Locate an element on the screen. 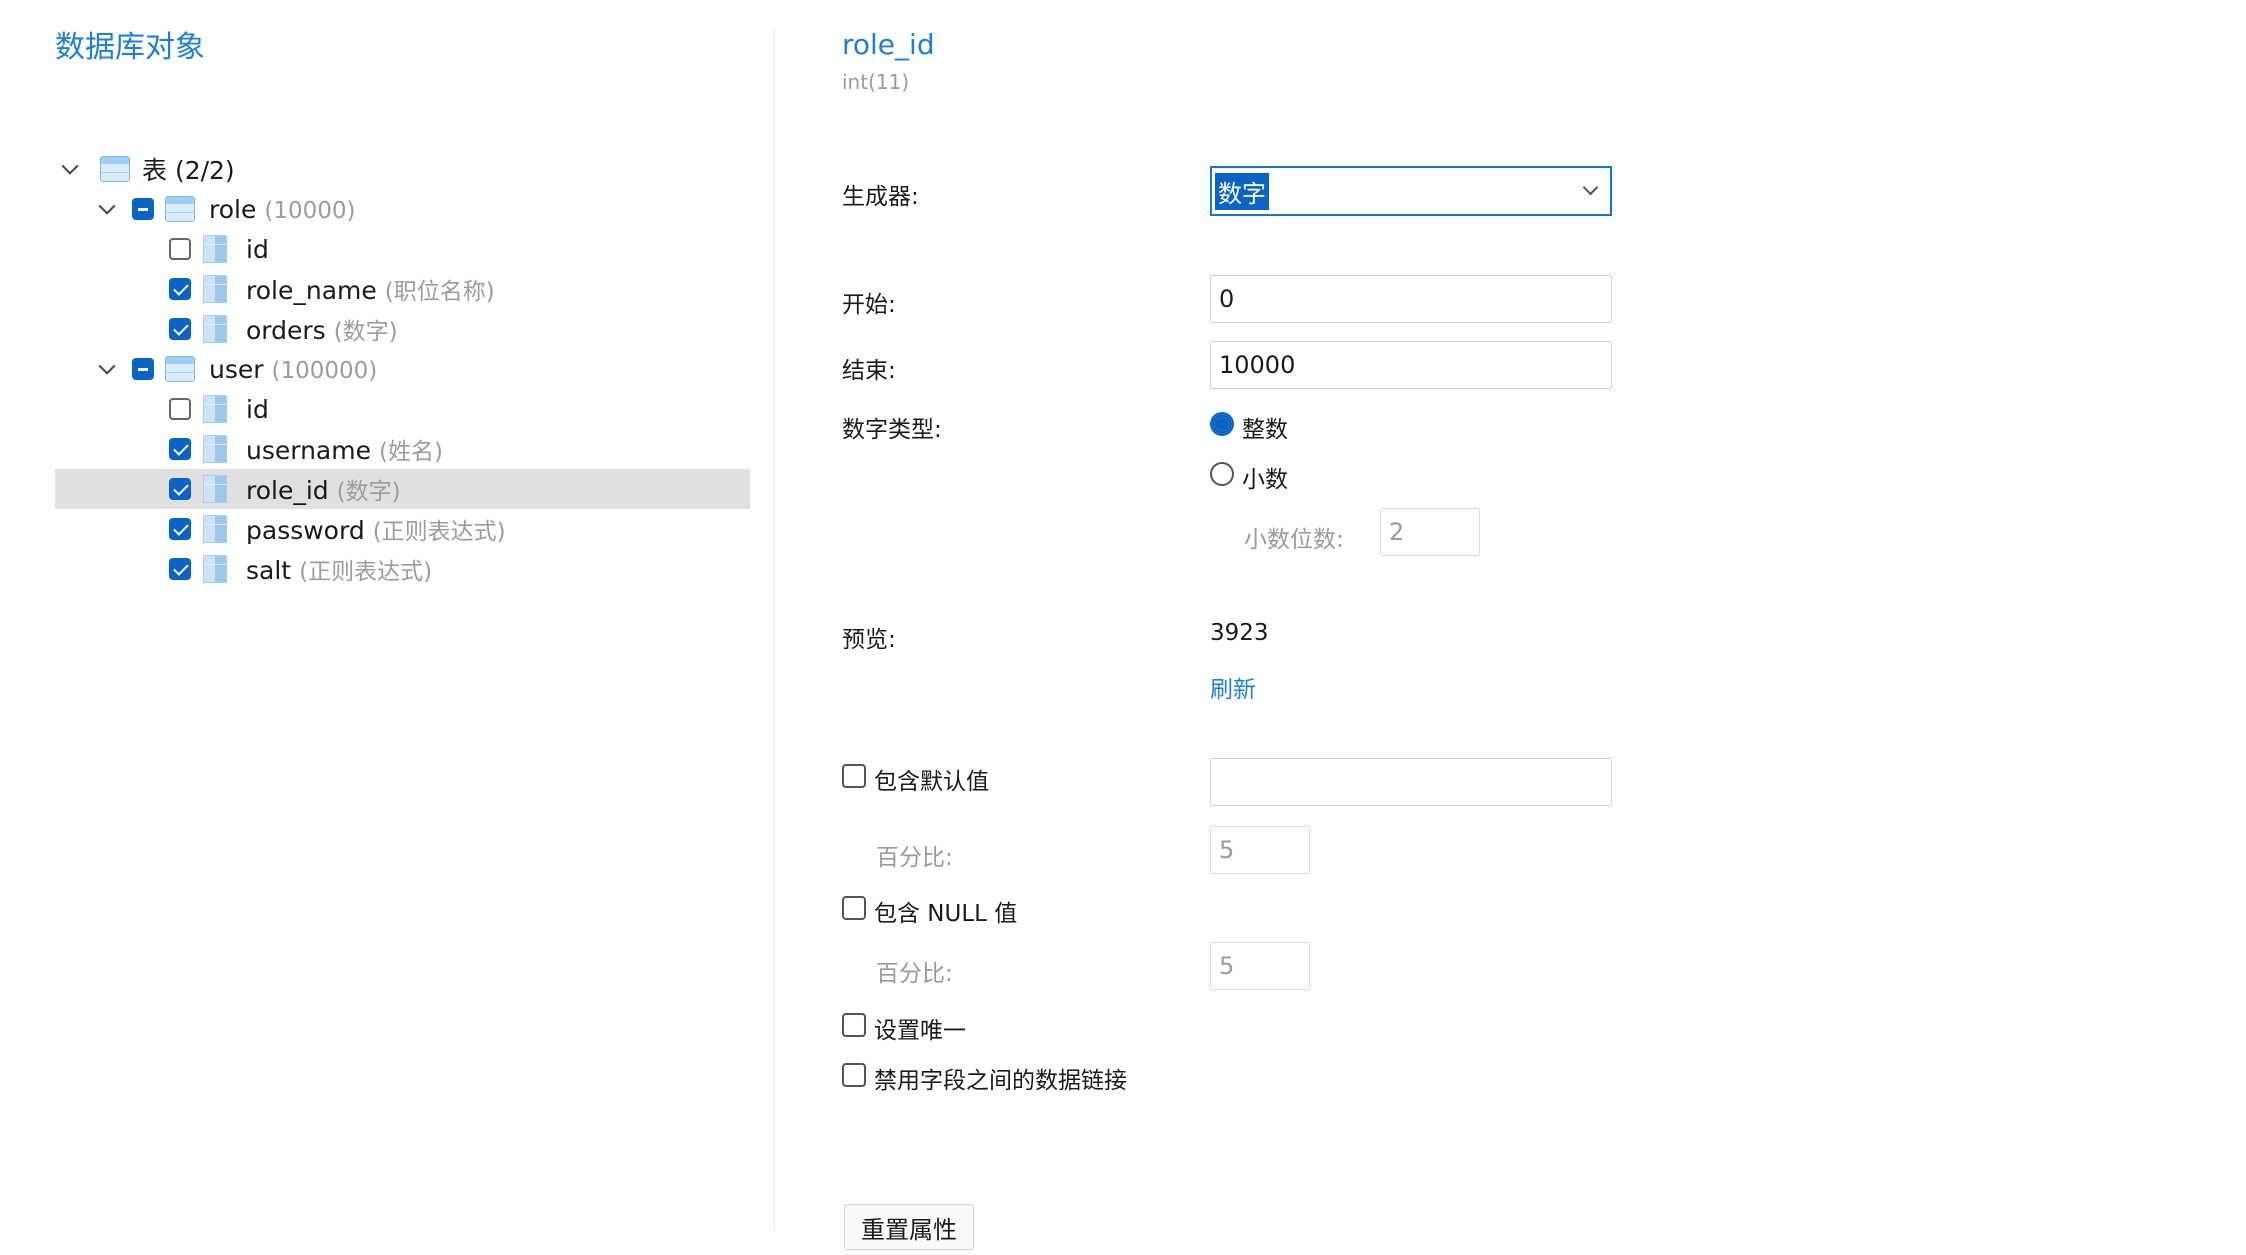 Image resolution: width=2246 pixels, height=1255 pixels. column-name: password is located at coordinates (305, 530).